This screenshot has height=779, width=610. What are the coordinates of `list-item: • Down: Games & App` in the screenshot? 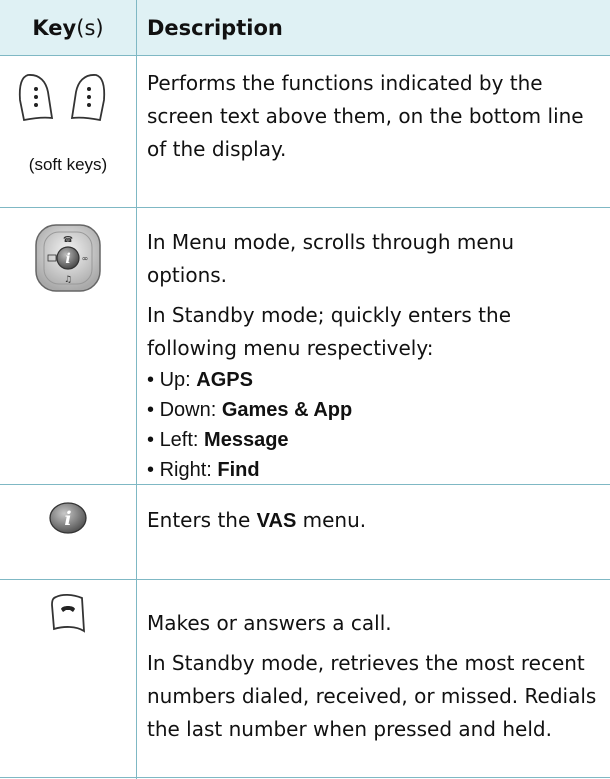 It's located at (250, 410).